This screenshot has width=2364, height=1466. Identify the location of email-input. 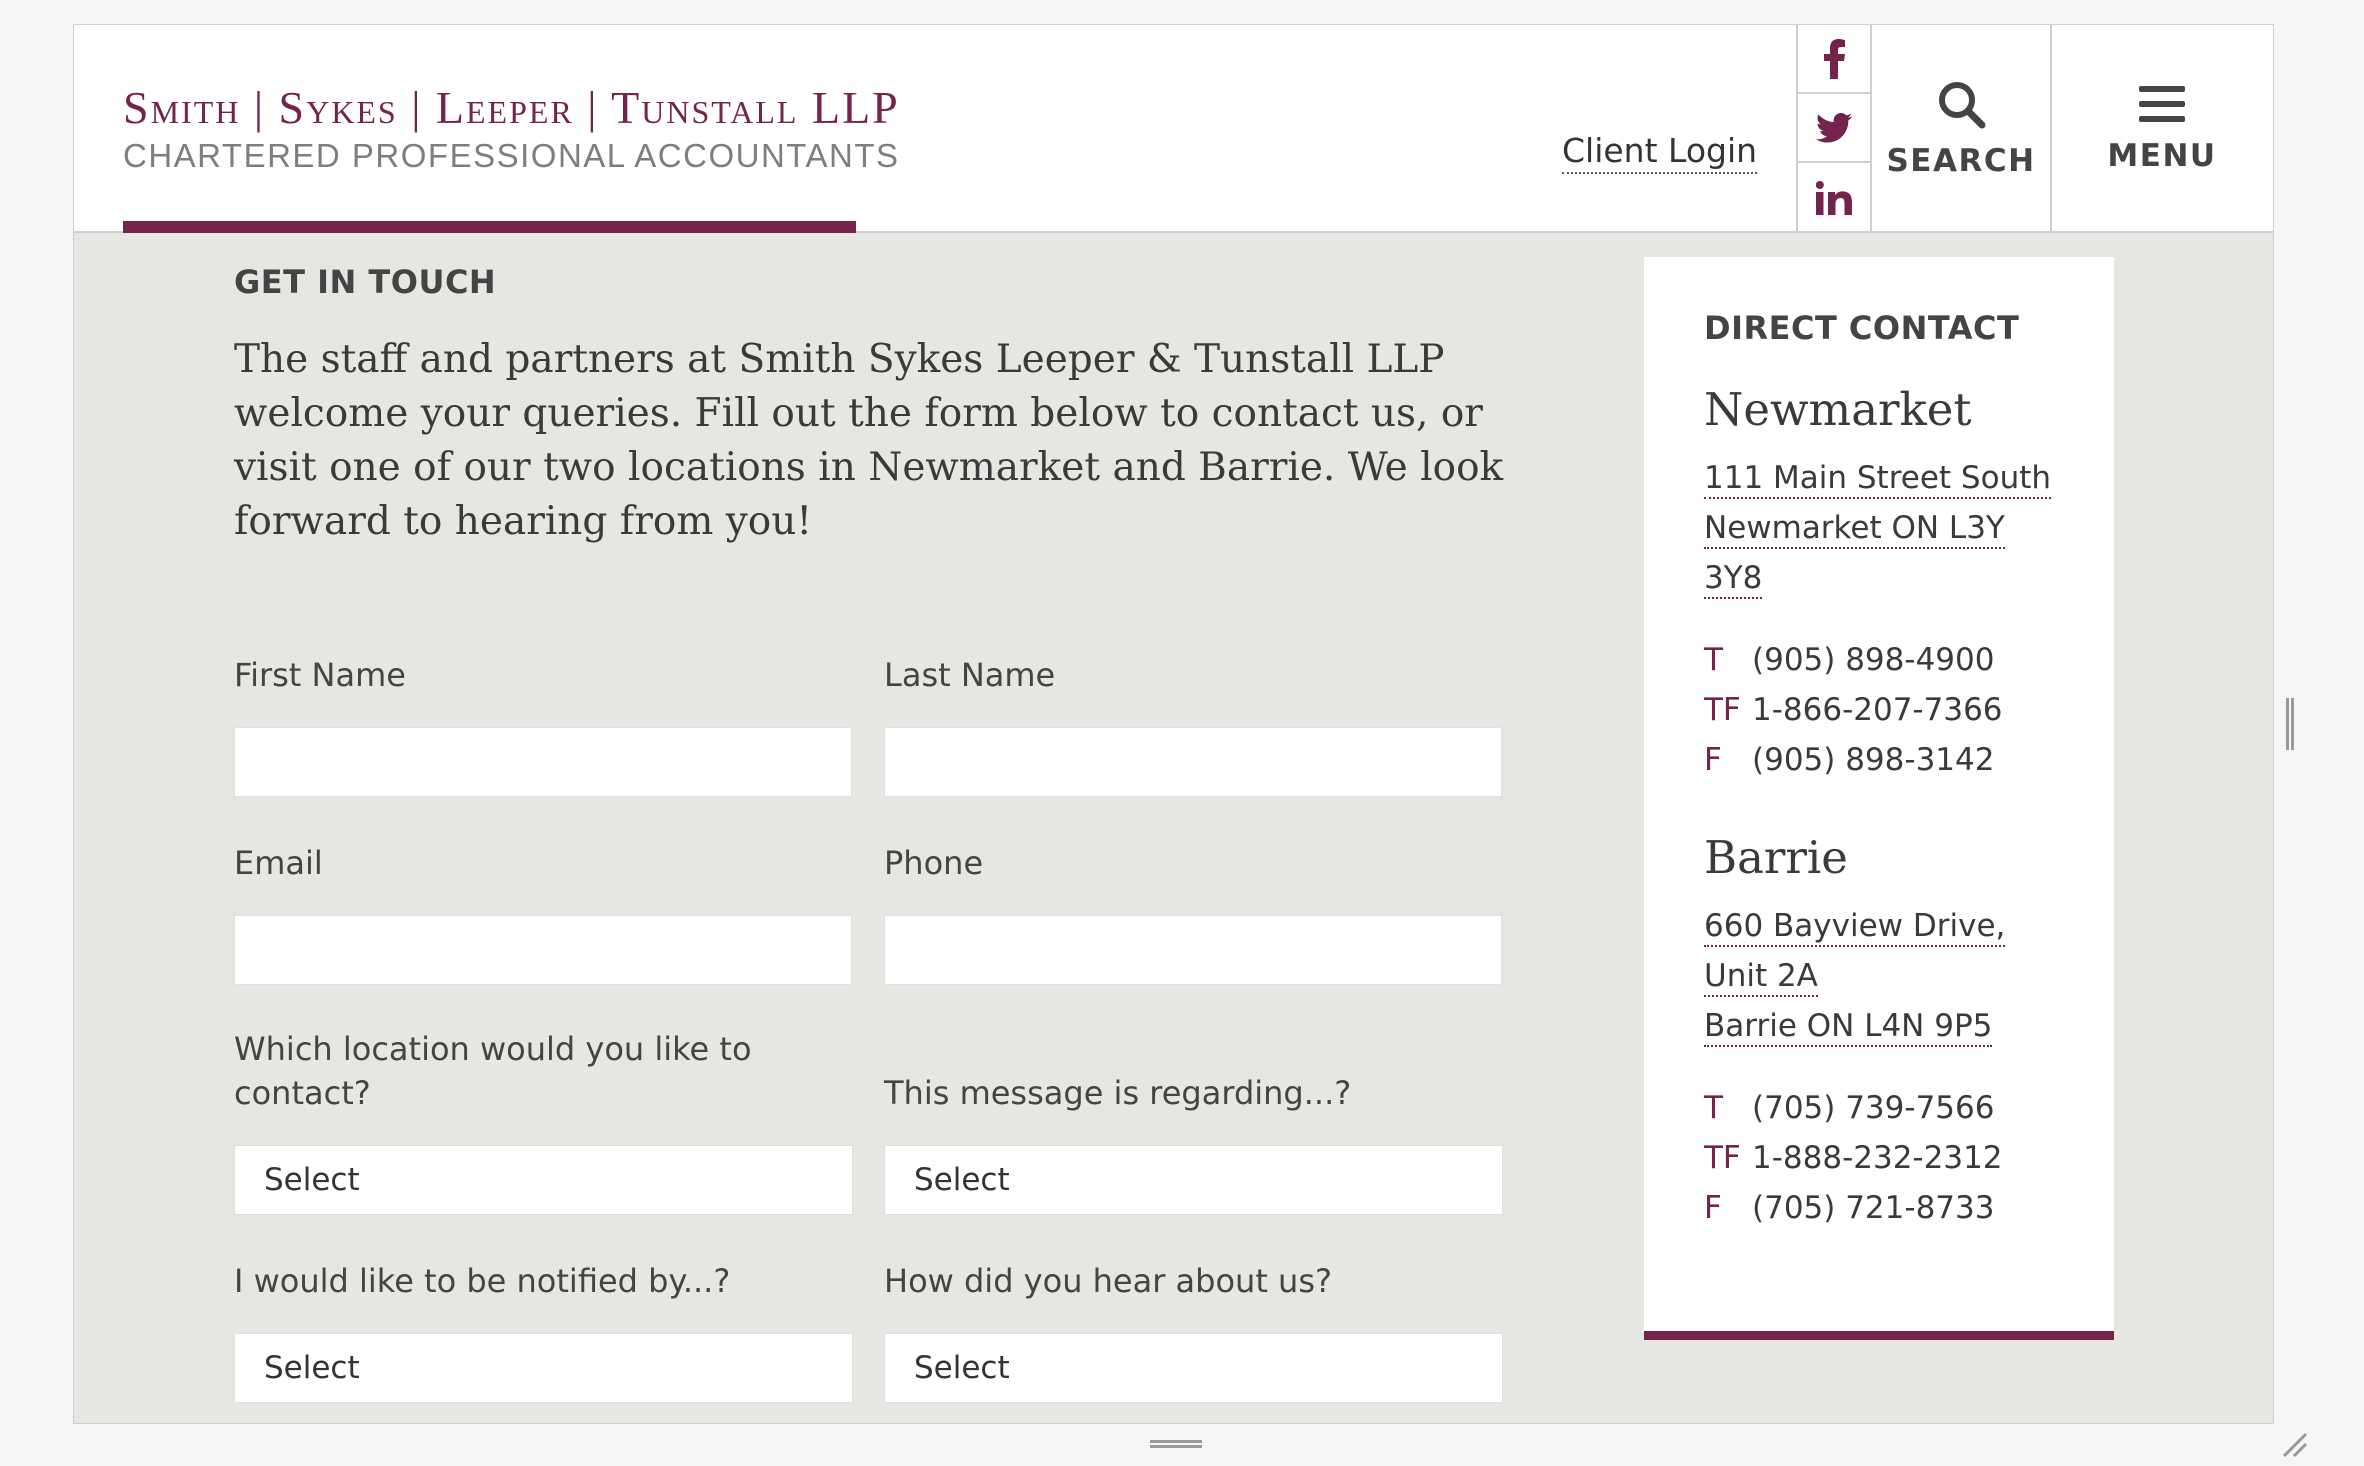
(543, 950).